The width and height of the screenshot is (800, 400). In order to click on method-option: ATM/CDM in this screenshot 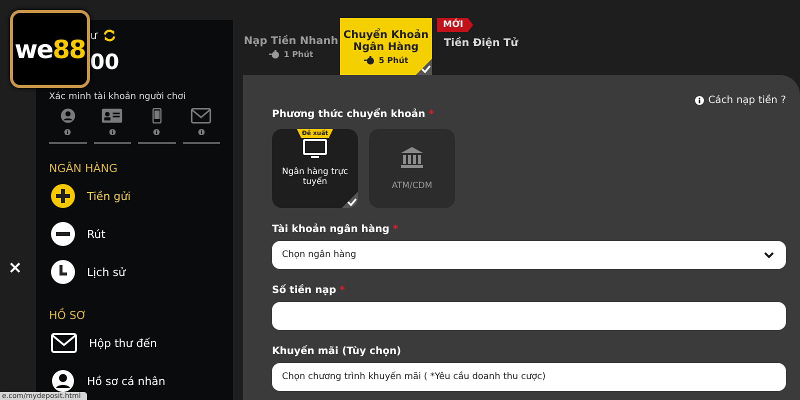, I will do `click(412, 168)`.